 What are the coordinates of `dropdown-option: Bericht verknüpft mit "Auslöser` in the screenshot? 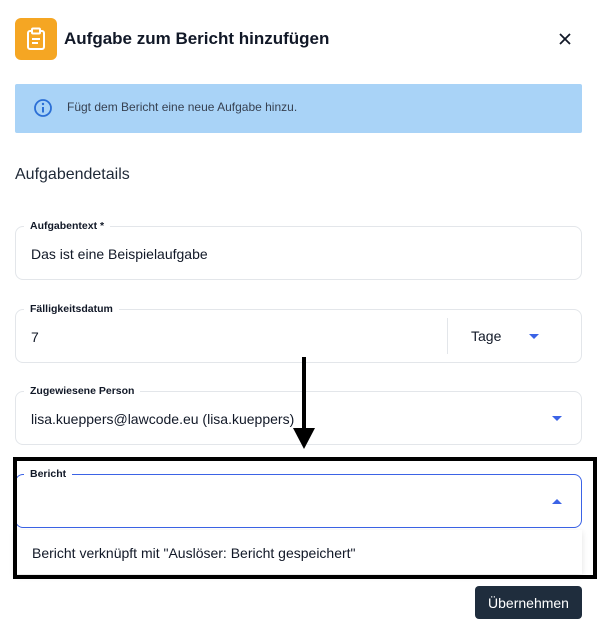 It's located at (194, 553).